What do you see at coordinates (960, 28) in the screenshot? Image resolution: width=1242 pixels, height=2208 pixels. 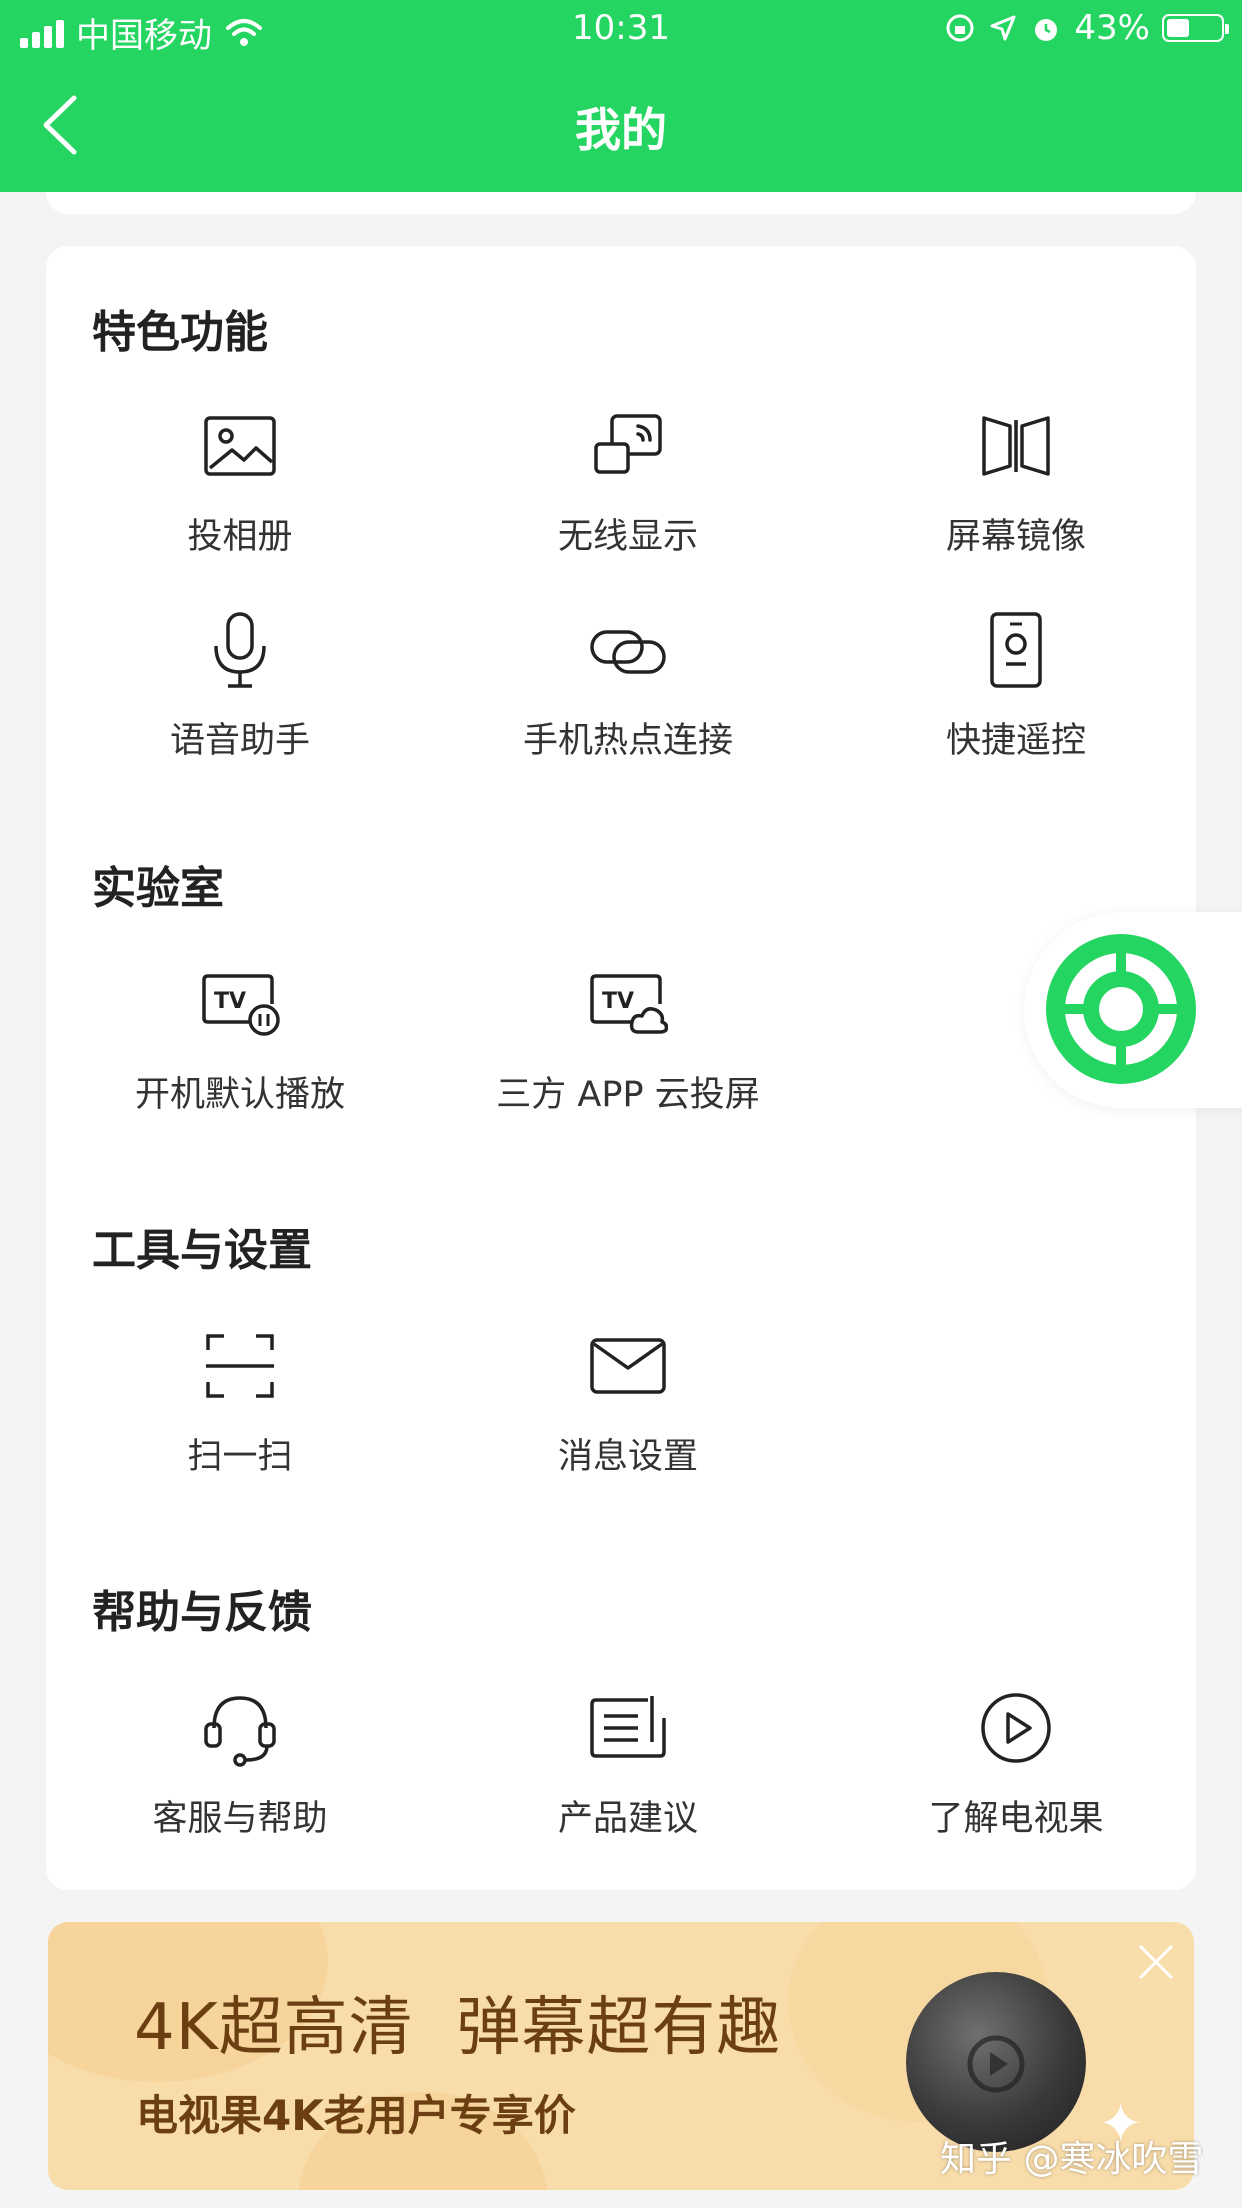 I see `rotation-lock-icon` at bounding box center [960, 28].